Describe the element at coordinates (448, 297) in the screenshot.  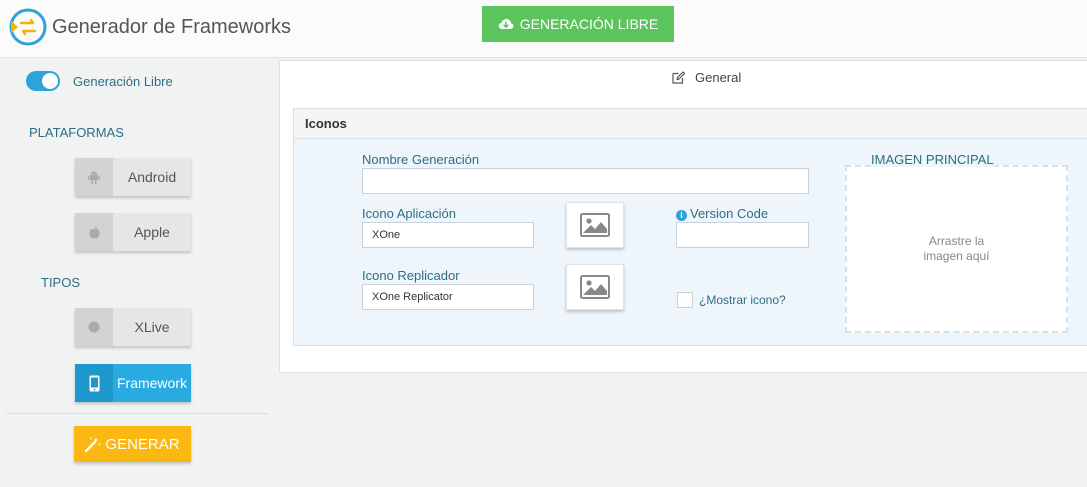
I see `icono-replicador-input` at that location.